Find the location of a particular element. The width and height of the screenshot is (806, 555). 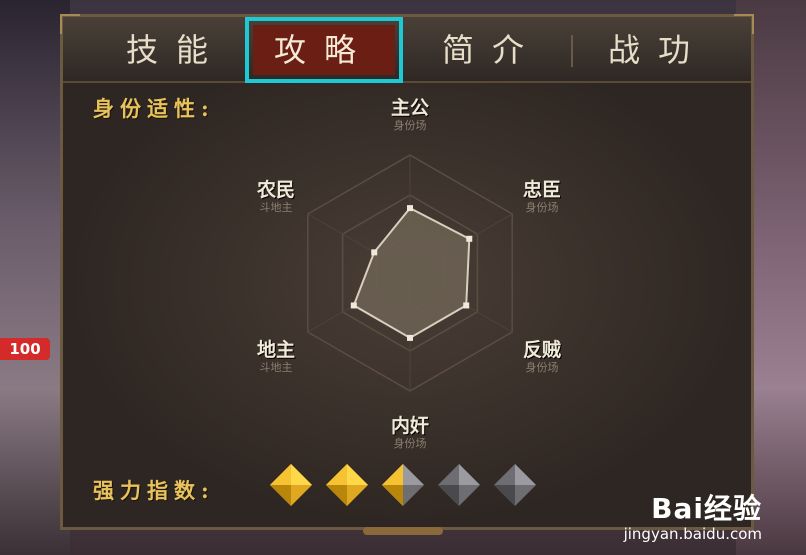

radar-node-loyalist: 忠臣 身份场 is located at coordinates (542, 192).